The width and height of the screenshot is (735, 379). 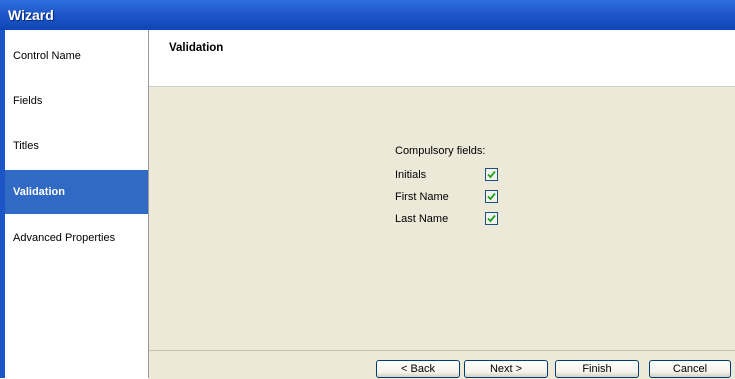 I want to click on sidebar-item-advanced-properties: Advanced Properties, so click(x=76, y=238).